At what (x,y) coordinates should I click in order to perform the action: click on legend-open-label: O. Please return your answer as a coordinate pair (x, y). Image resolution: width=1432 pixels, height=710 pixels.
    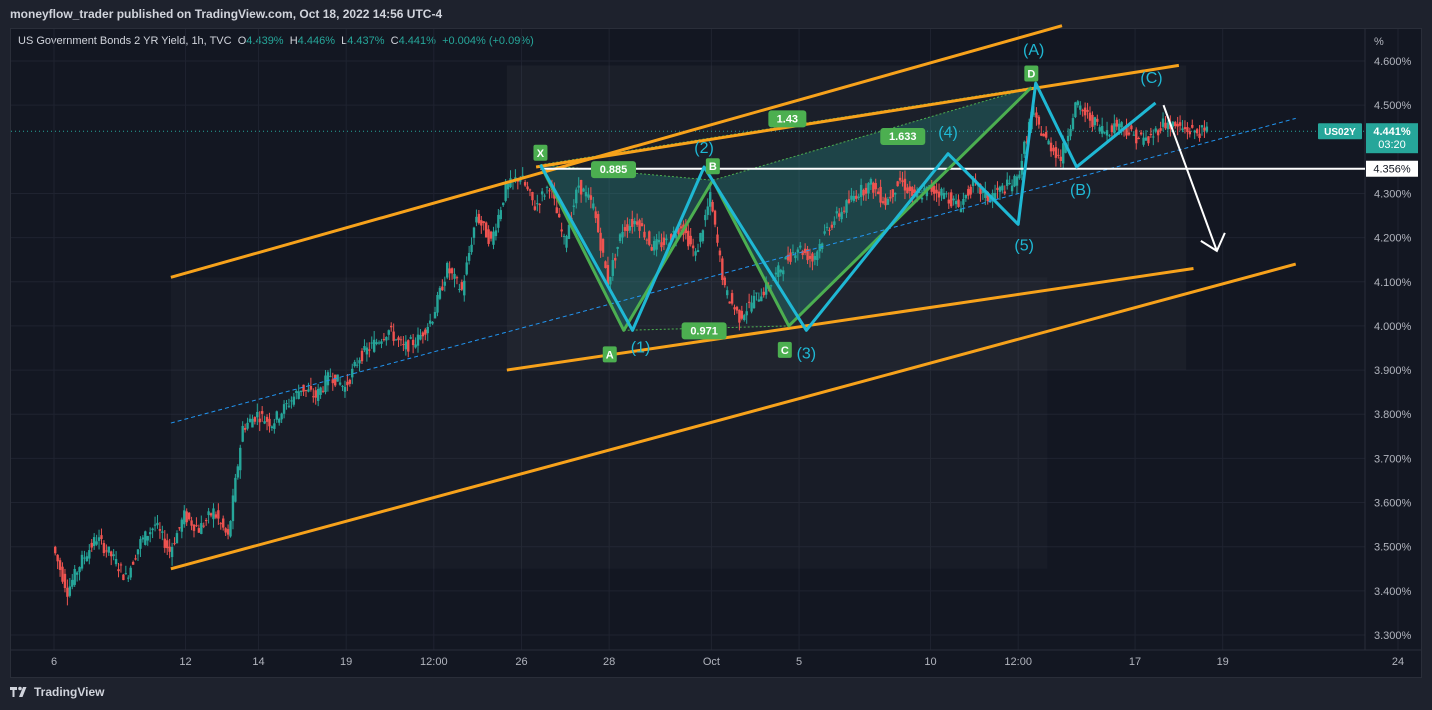
    Looking at the image, I should click on (242, 41).